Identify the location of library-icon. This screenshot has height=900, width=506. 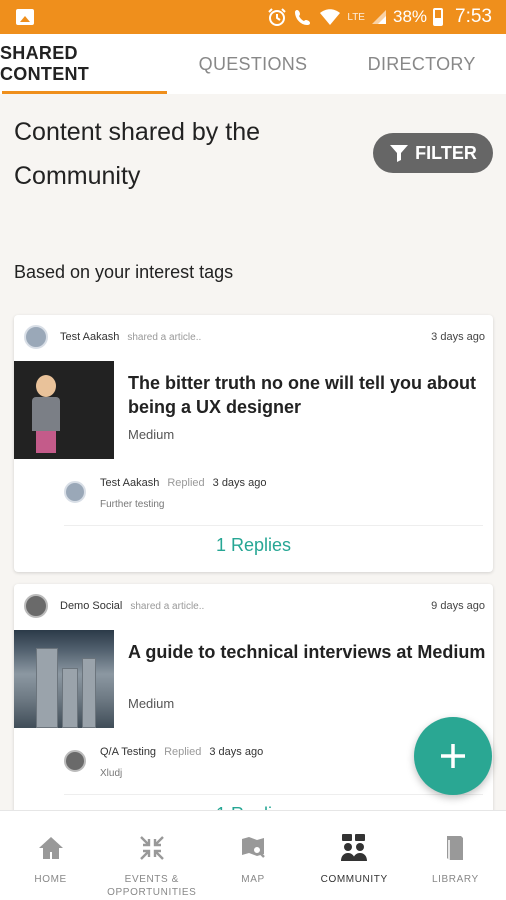
(455, 848).